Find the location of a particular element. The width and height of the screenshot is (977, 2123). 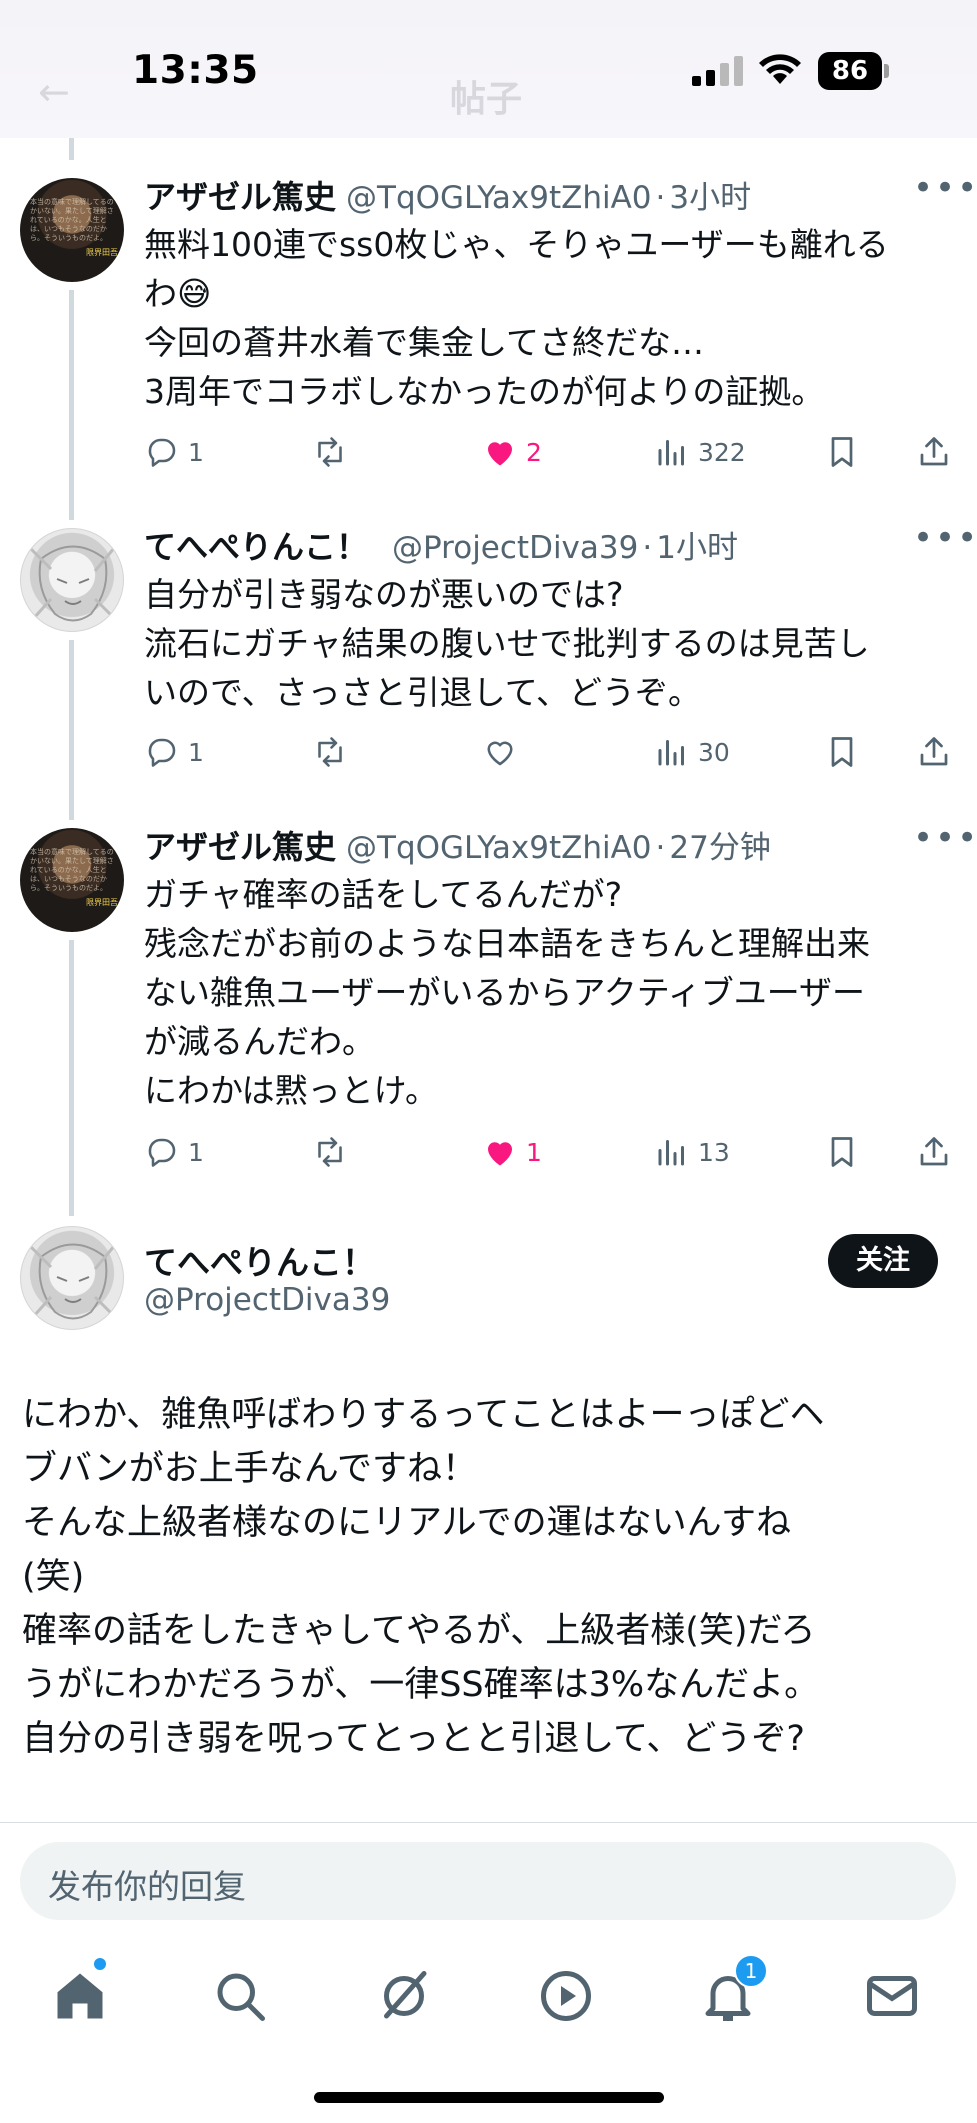

search-icon is located at coordinates (241, 1997).